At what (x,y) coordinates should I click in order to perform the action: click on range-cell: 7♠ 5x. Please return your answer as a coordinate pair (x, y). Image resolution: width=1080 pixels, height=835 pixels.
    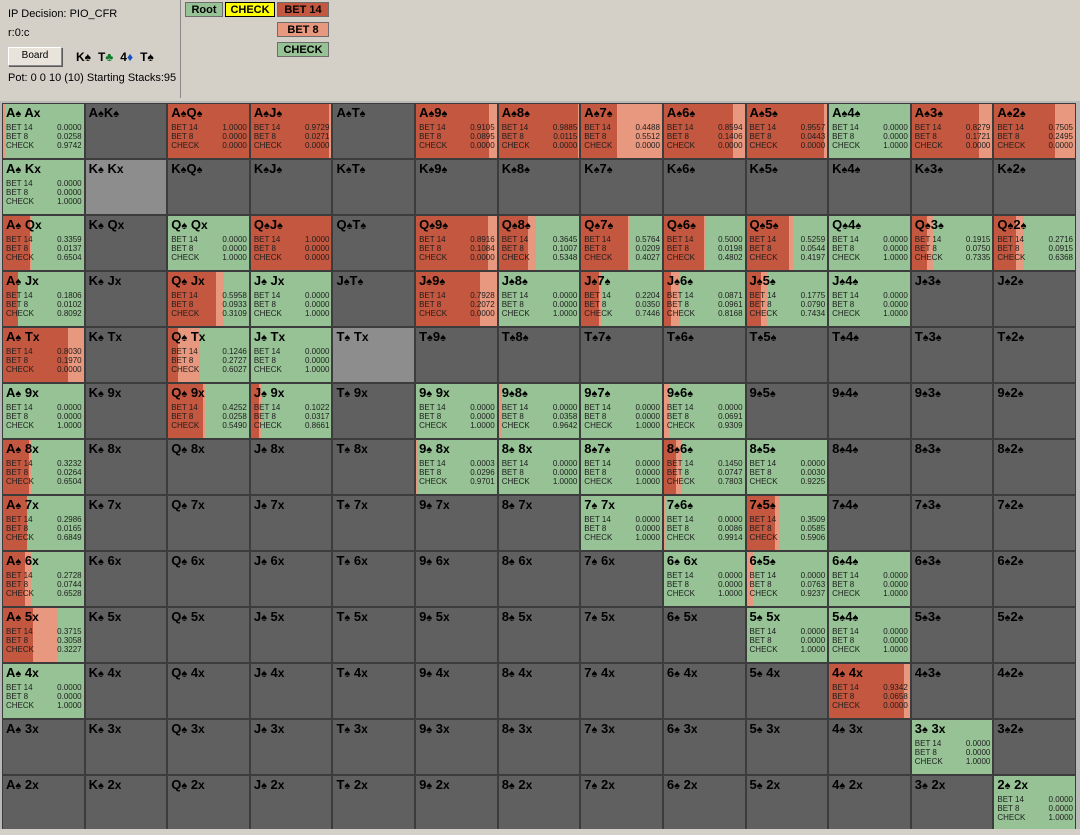
    Looking at the image, I should click on (621, 635).